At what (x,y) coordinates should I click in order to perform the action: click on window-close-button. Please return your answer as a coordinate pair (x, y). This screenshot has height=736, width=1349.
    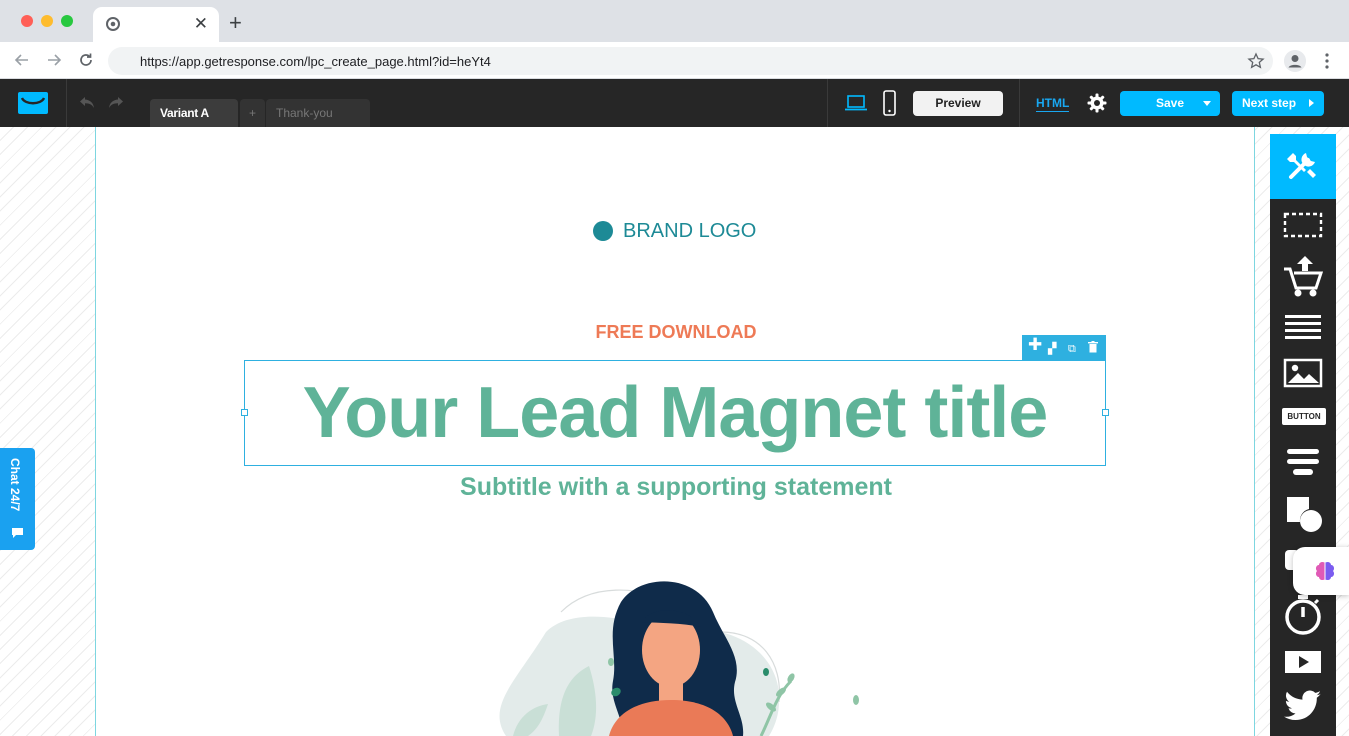
    Looking at the image, I should click on (27, 21).